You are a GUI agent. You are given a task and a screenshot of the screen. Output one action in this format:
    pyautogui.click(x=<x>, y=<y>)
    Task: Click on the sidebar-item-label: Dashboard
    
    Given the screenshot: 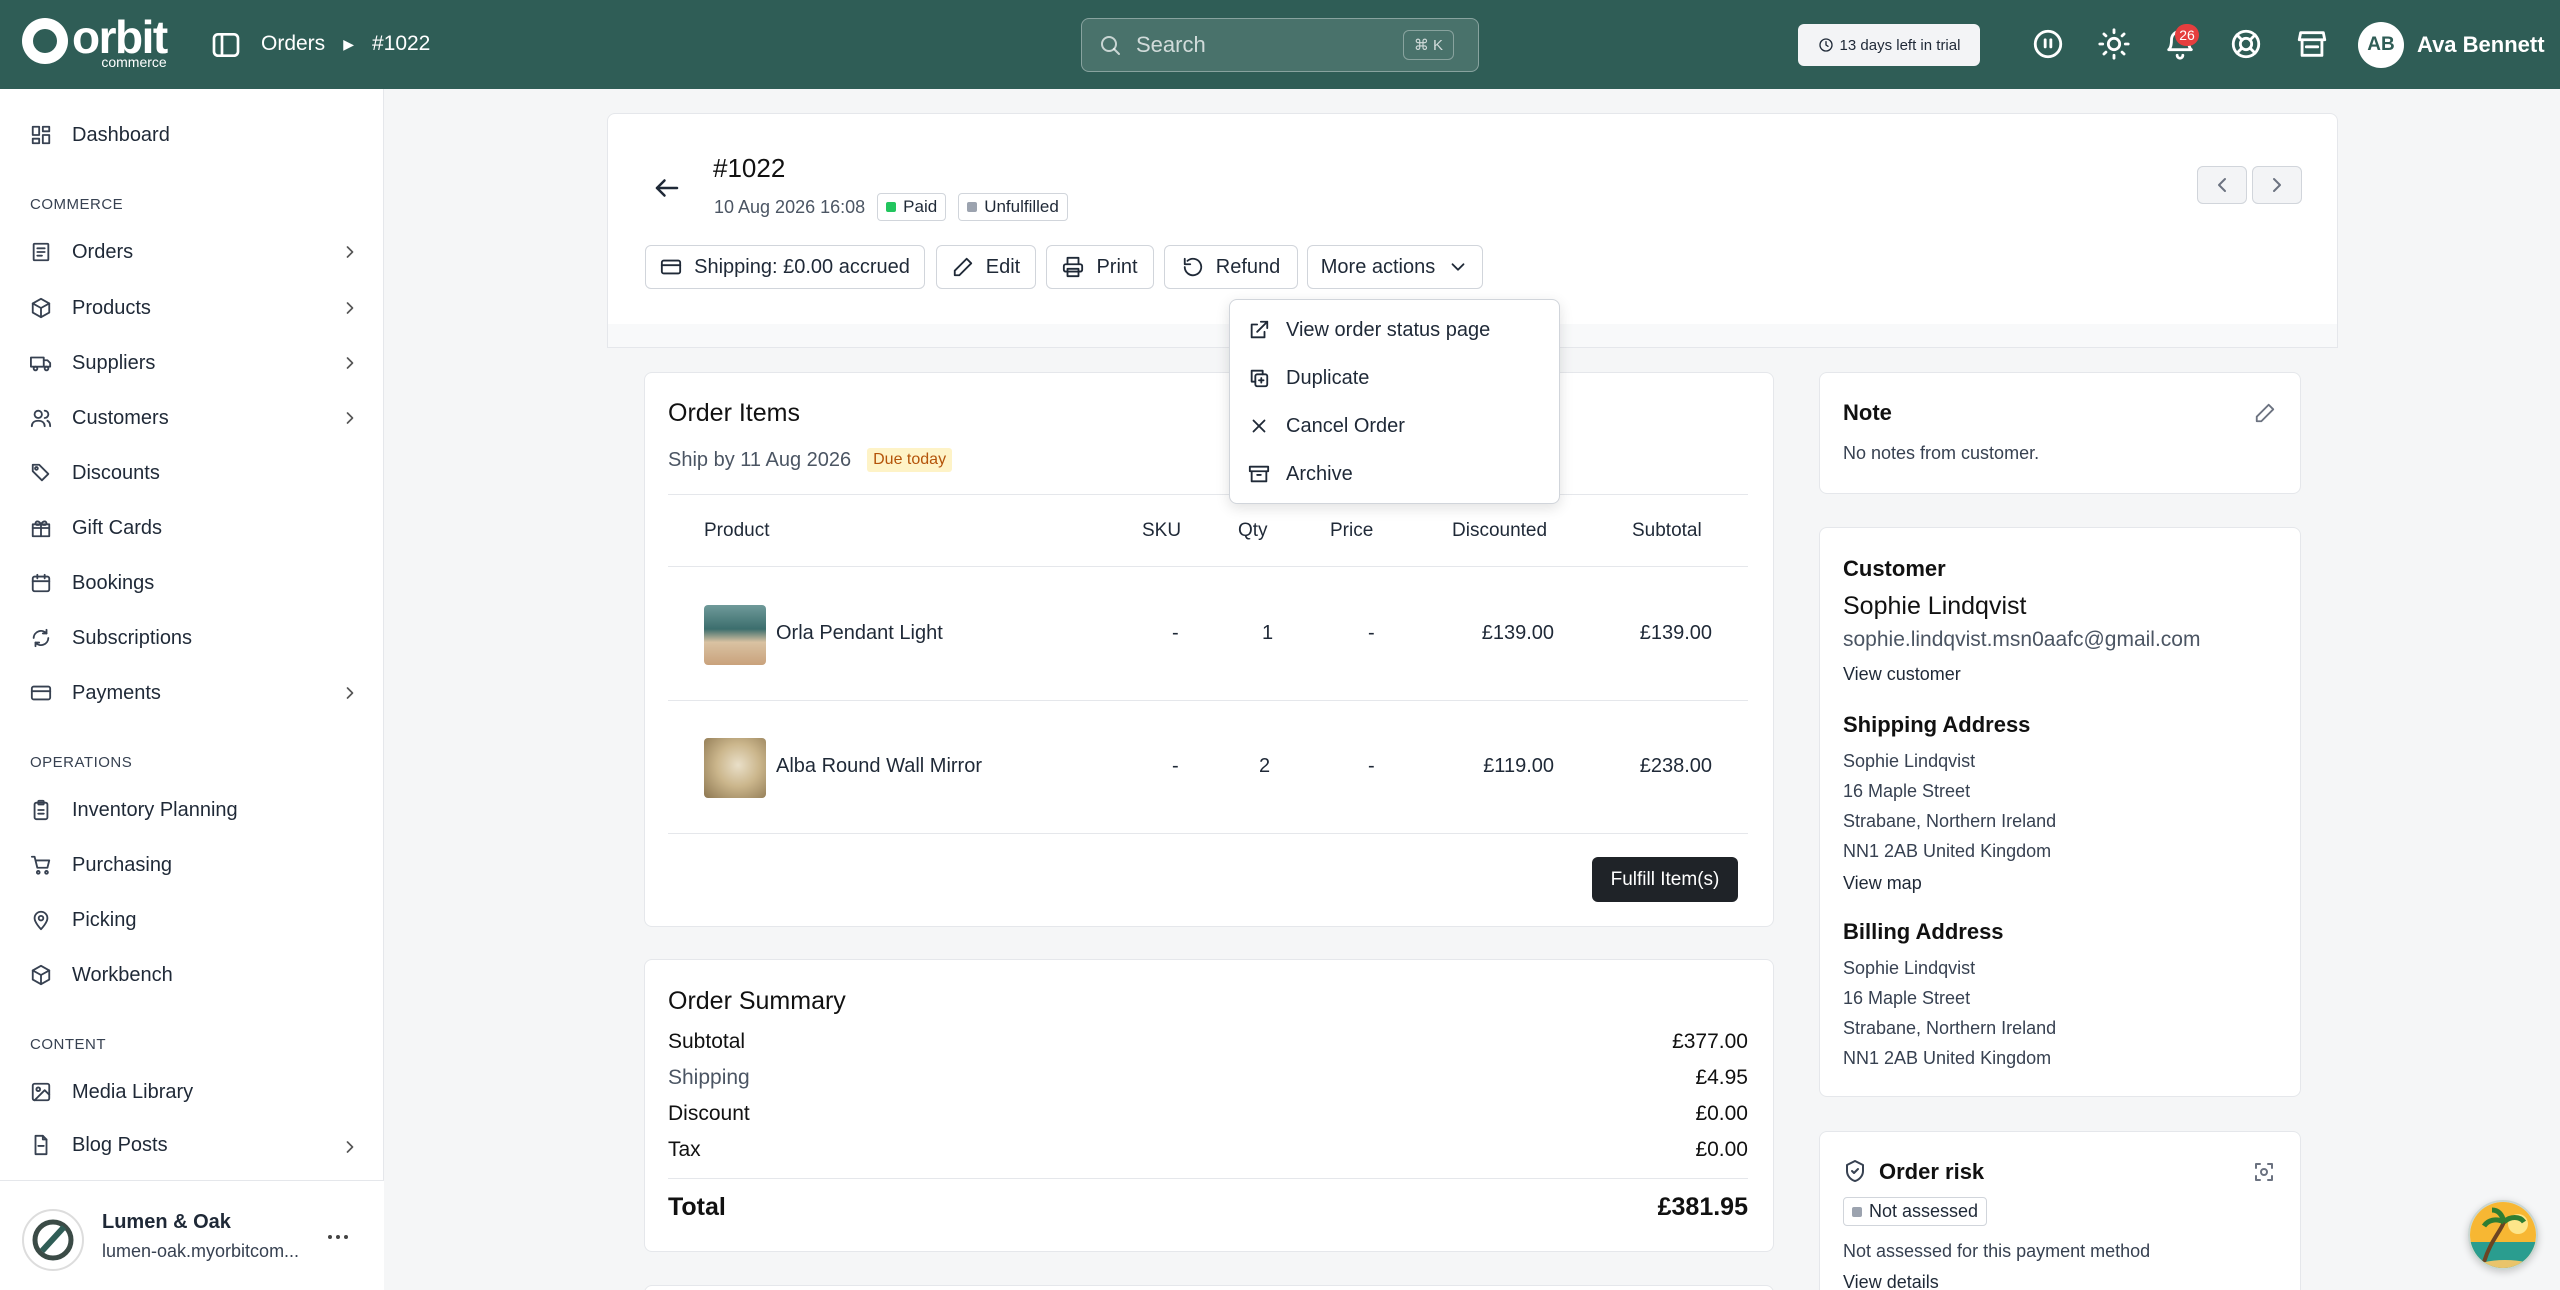 What is the action you would take?
    pyautogui.click(x=121, y=134)
    